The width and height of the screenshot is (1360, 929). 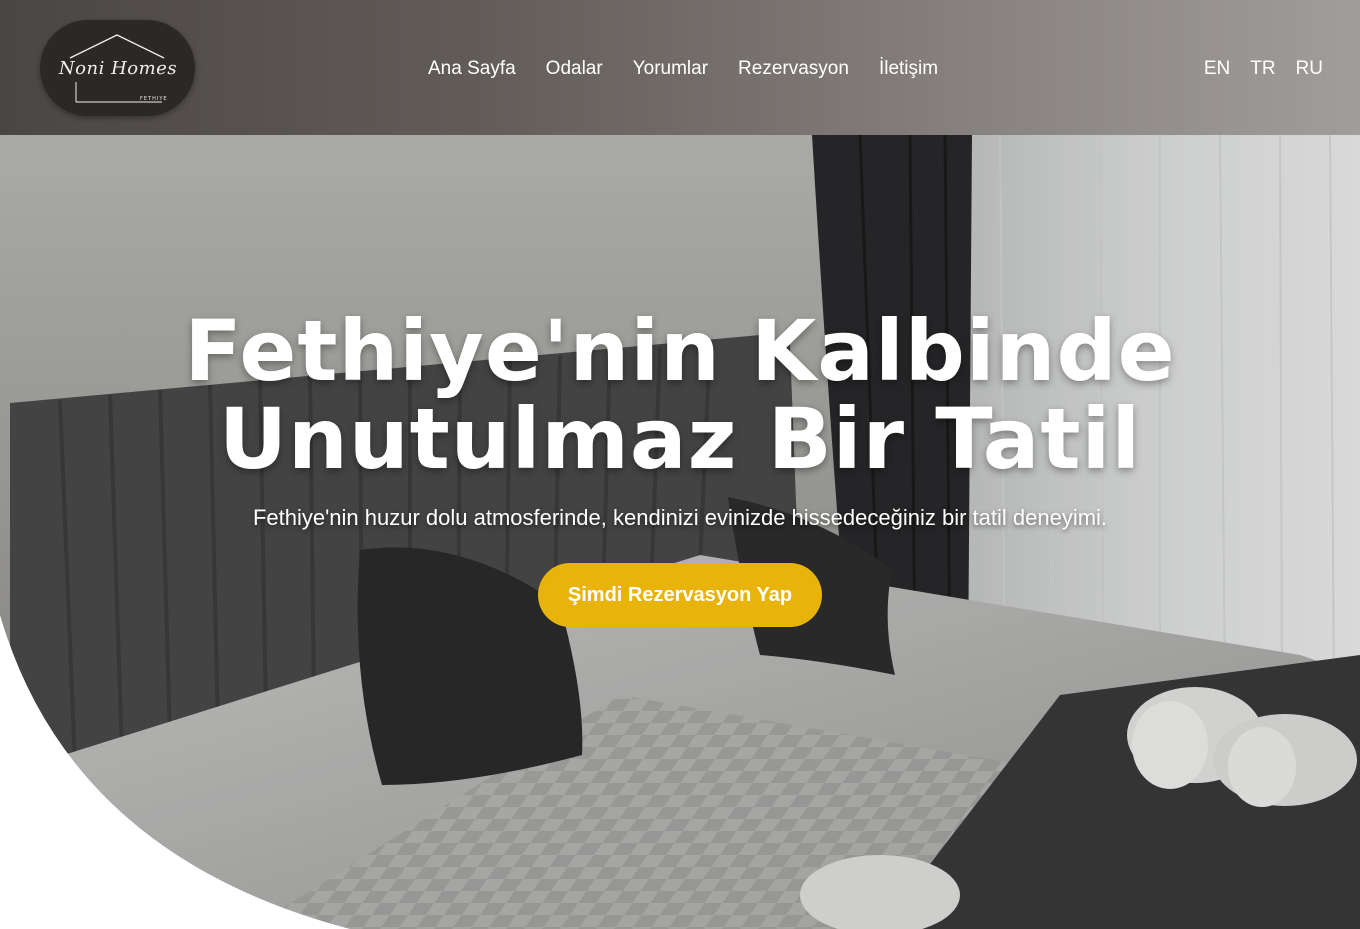 What do you see at coordinates (670, 69) in the screenshot?
I see `nav-link-reviews: Yorumlar` at bounding box center [670, 69].